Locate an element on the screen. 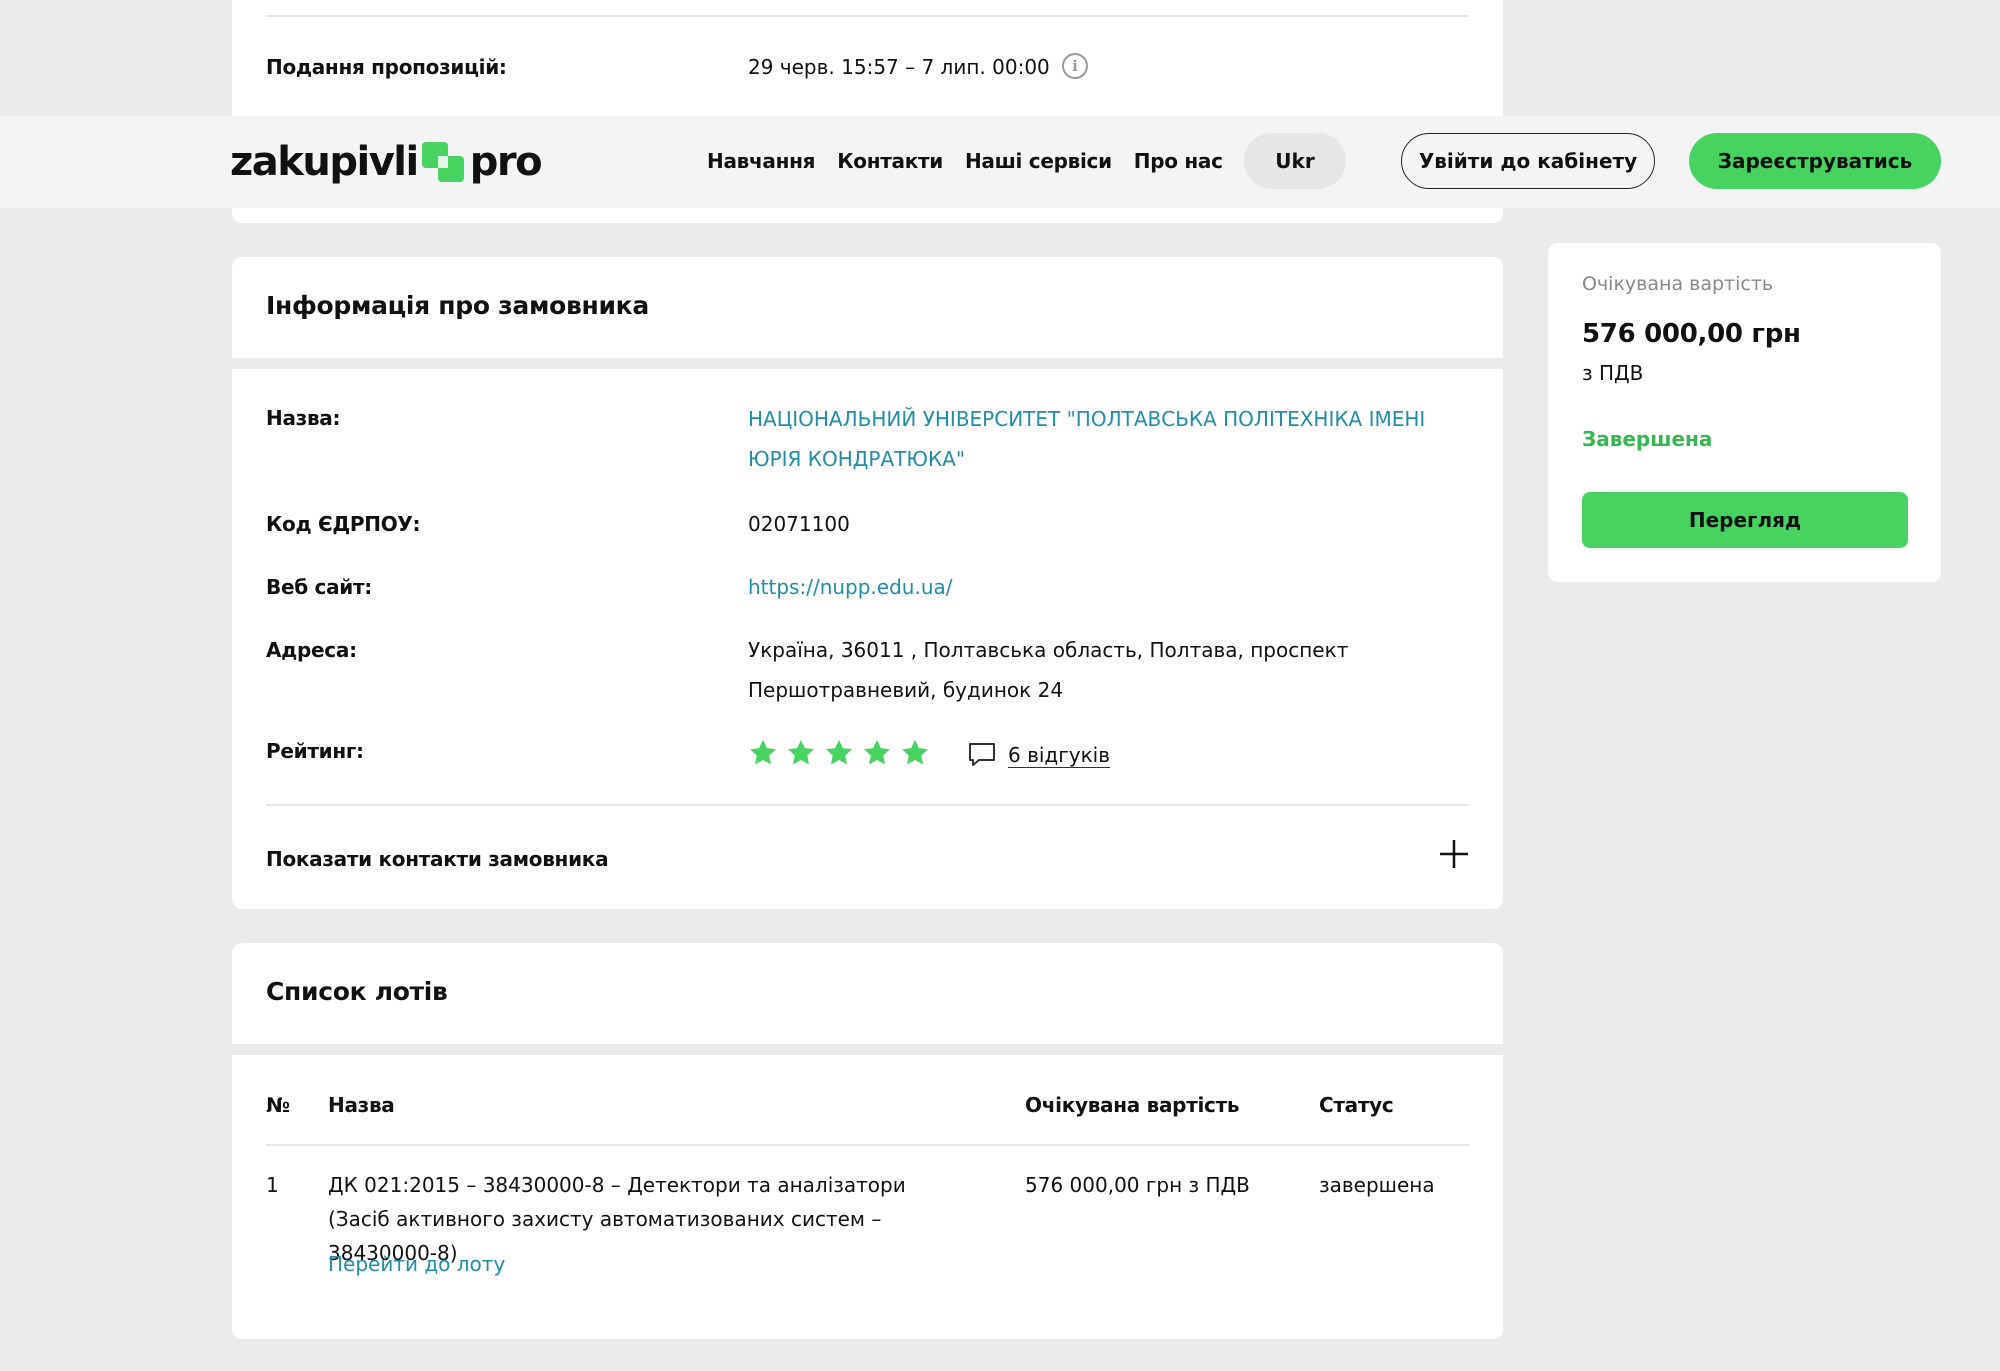 The image size is (2000, 1371). plus-icon is located at coordinates (1454, 854).